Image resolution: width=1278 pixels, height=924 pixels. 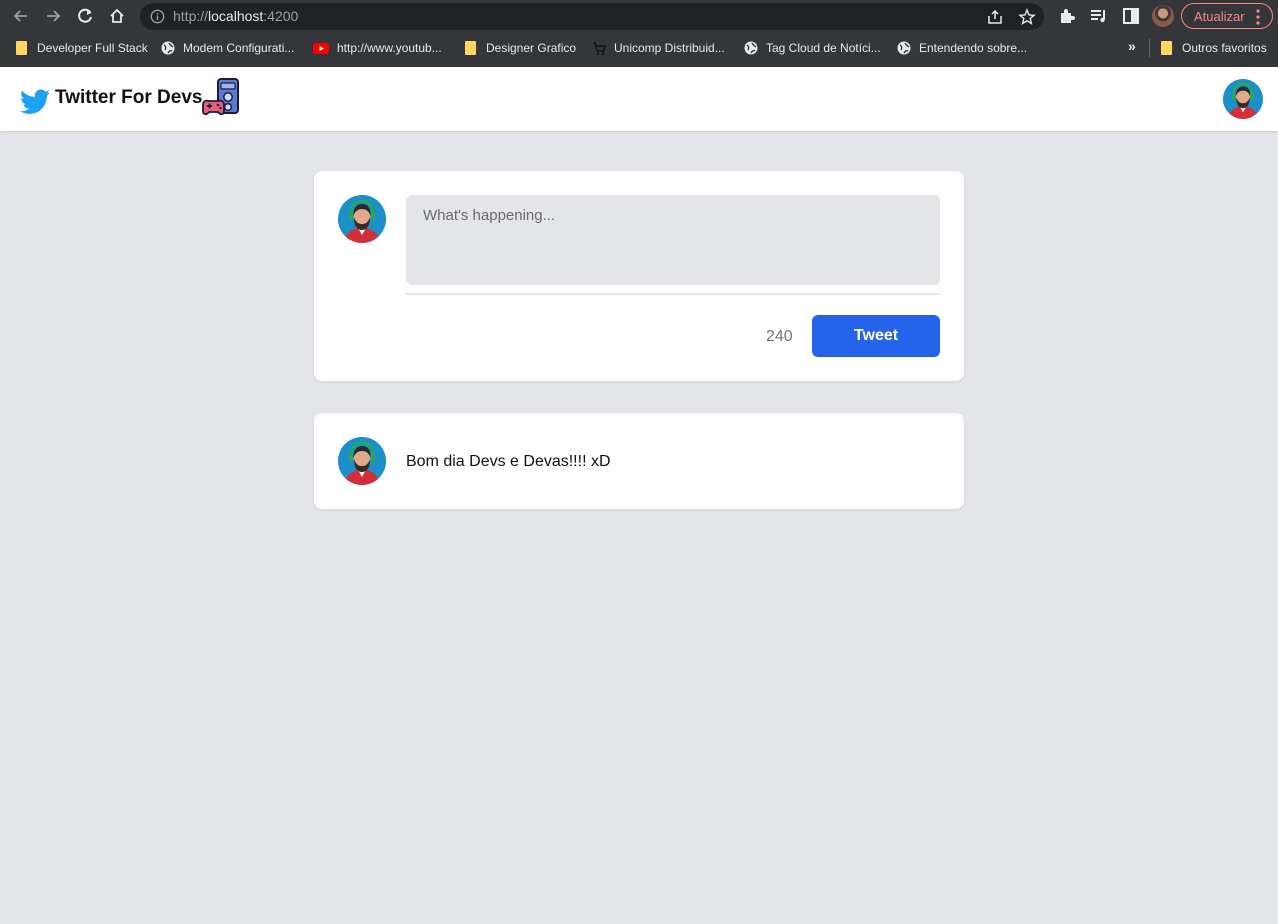 I want to click on bookmark-designer-grafico: Designer Grafico, so click(x=519, y=48).